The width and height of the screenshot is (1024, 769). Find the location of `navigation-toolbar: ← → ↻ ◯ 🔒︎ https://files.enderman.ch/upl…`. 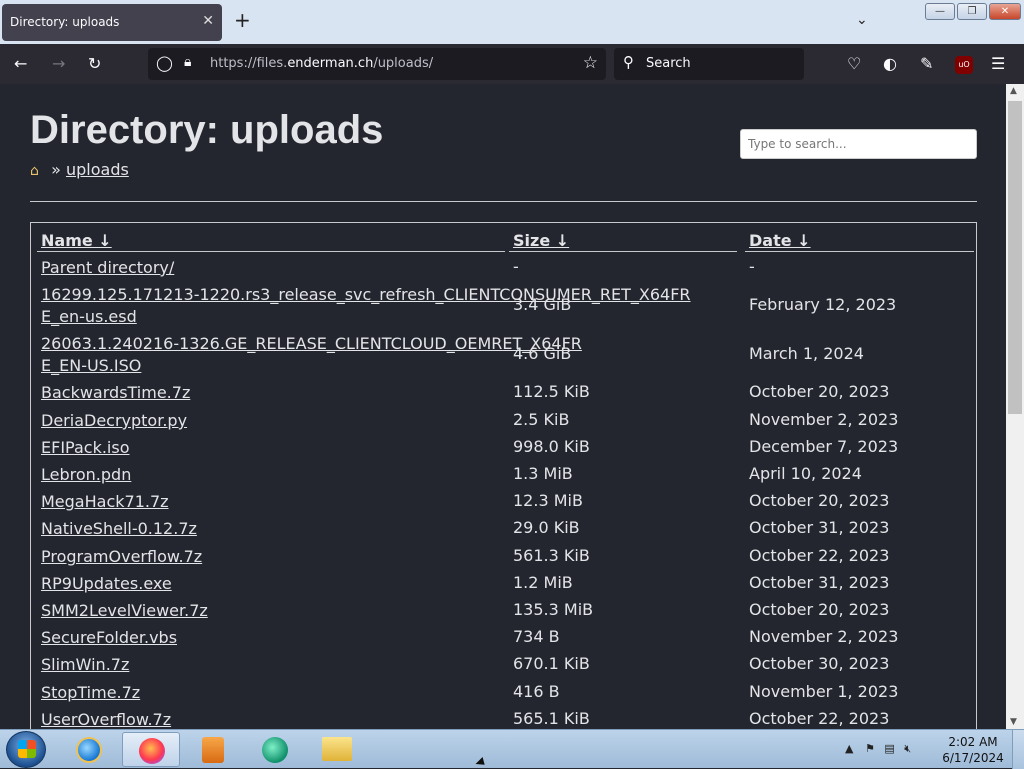

navigation-toolbar: ← → ↻ ◯ 🔒︎ https://files.enderman.ch/upl… is located at coordinates (512, 64).